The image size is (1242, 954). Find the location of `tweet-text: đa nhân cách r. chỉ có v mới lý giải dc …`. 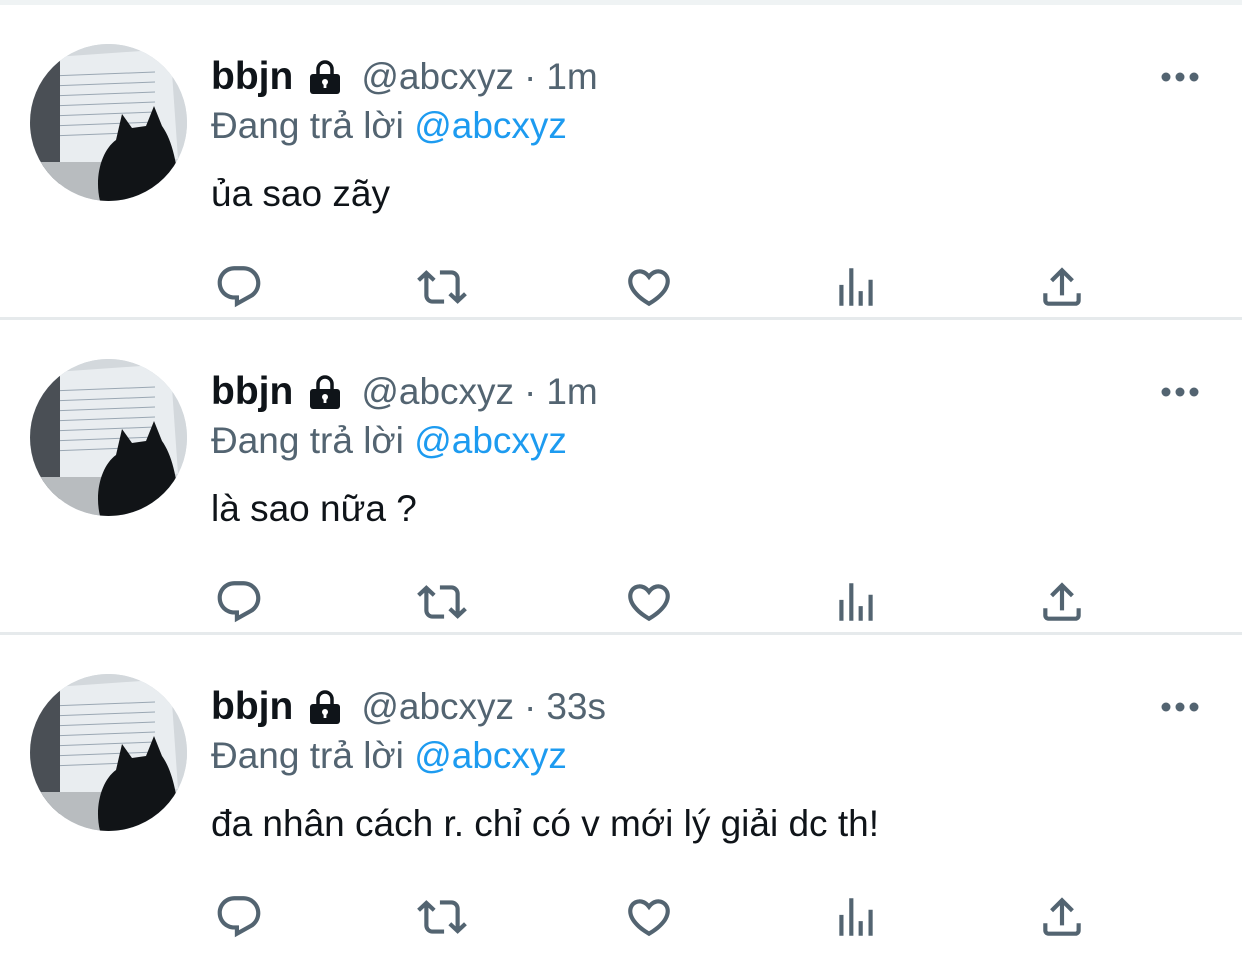

tweet-text: đa nhân cách r. chỉ có v mới lý giải dc … is located at coordinates (545, 823).